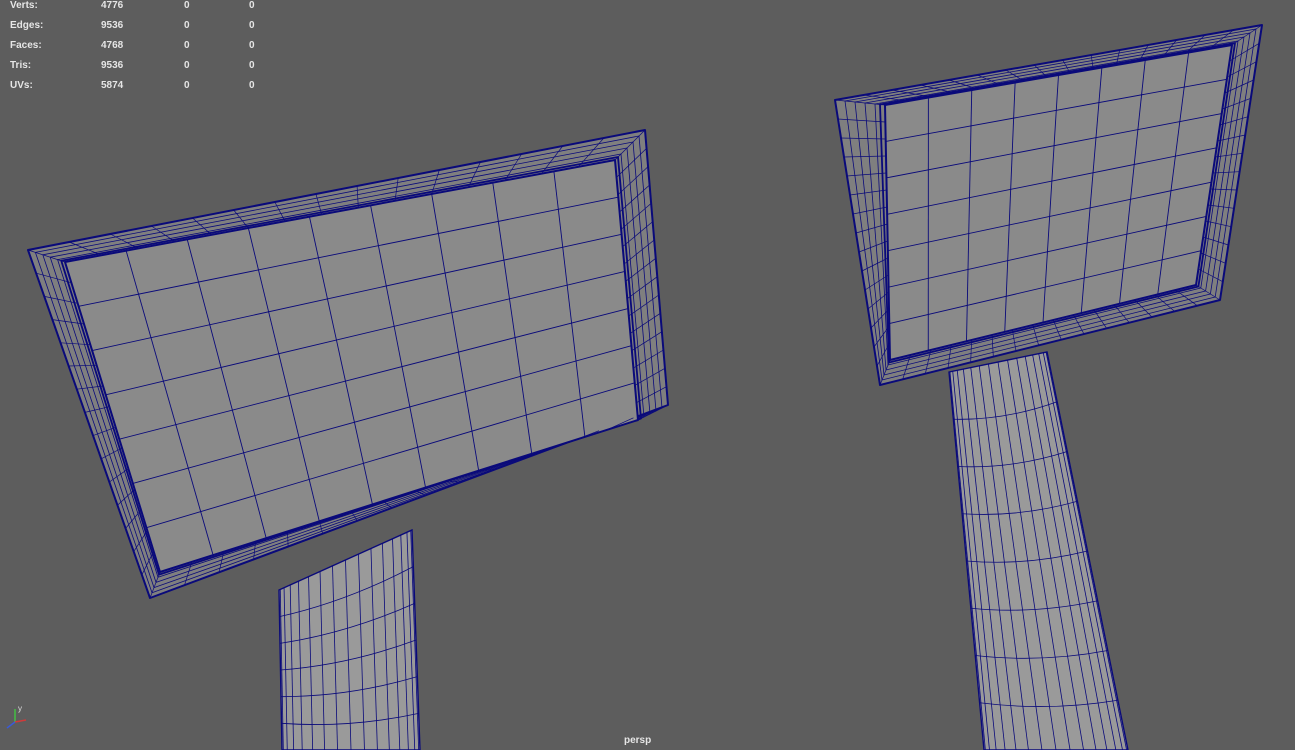 This screenshot has height=750, width=1295. What do you see at coordinates (1038, 550) in the screenshot?
I see `right-mirror-stem` at bounding box center [1038, 550].